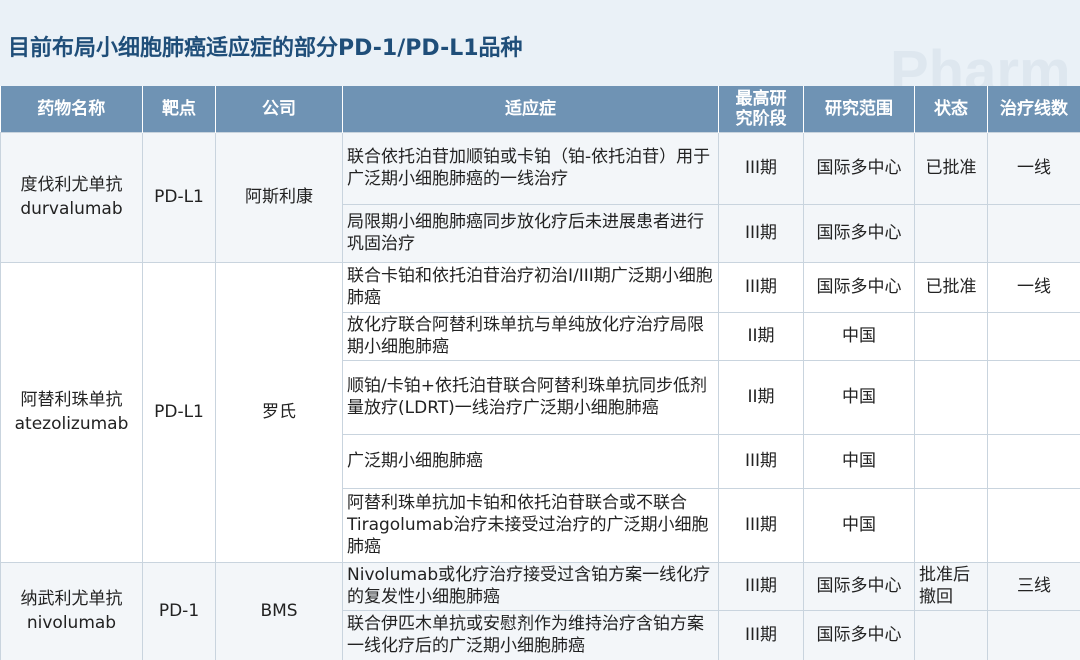 This screenshot has height=660, width=1080. What do you see at coordinates (71, 400) in the screenshot?
I see `drug-name-cn: 阿替利珠单抗` at bounding box center [71, 400].